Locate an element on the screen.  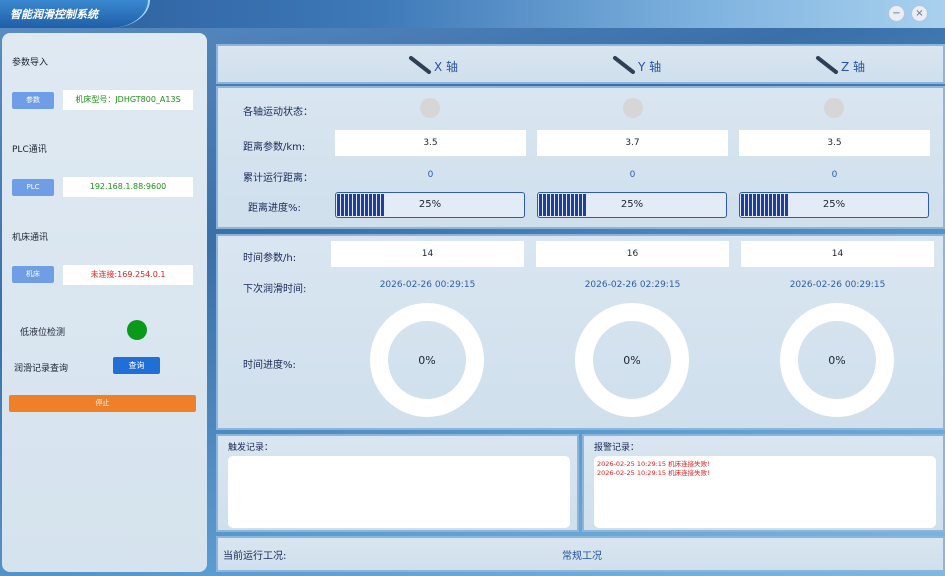
y-progress-text: 25% is located at coordinates (632, 204).